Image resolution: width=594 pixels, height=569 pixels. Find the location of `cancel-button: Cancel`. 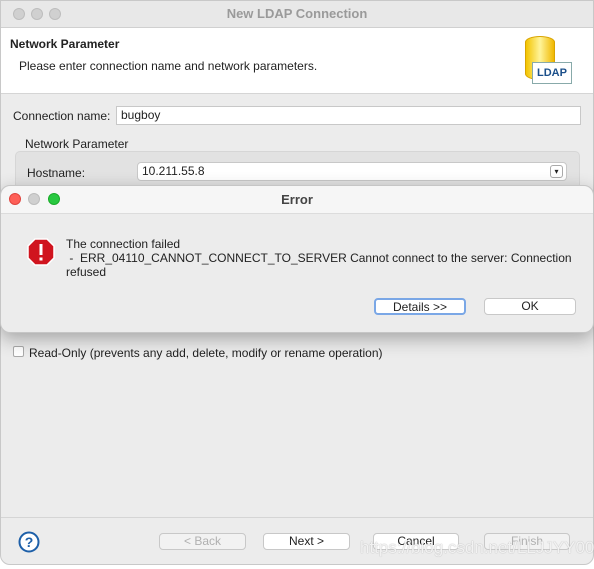

cancel-button: Cancel is located at coordinates (416, 541).